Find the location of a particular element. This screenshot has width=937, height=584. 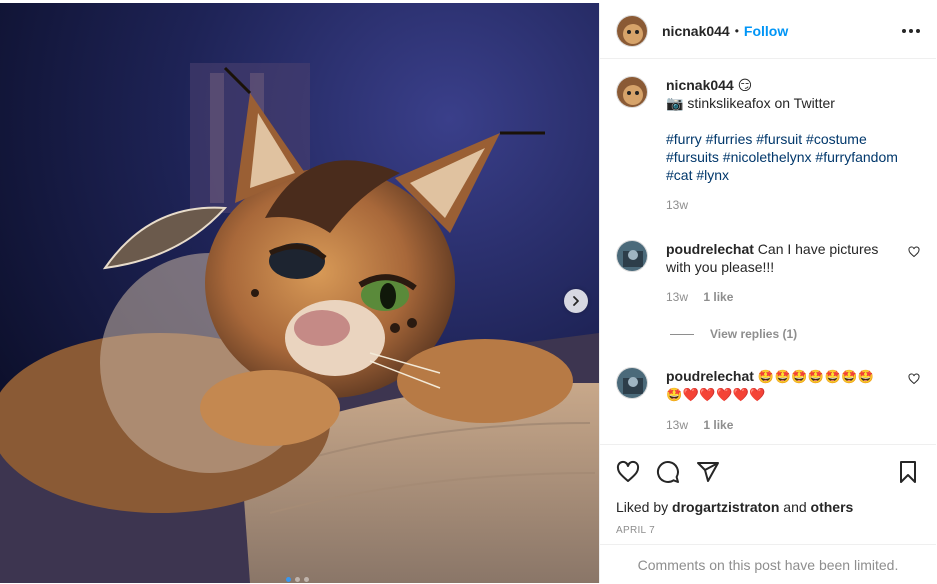

action-bar is located at coordinates (768, 466).